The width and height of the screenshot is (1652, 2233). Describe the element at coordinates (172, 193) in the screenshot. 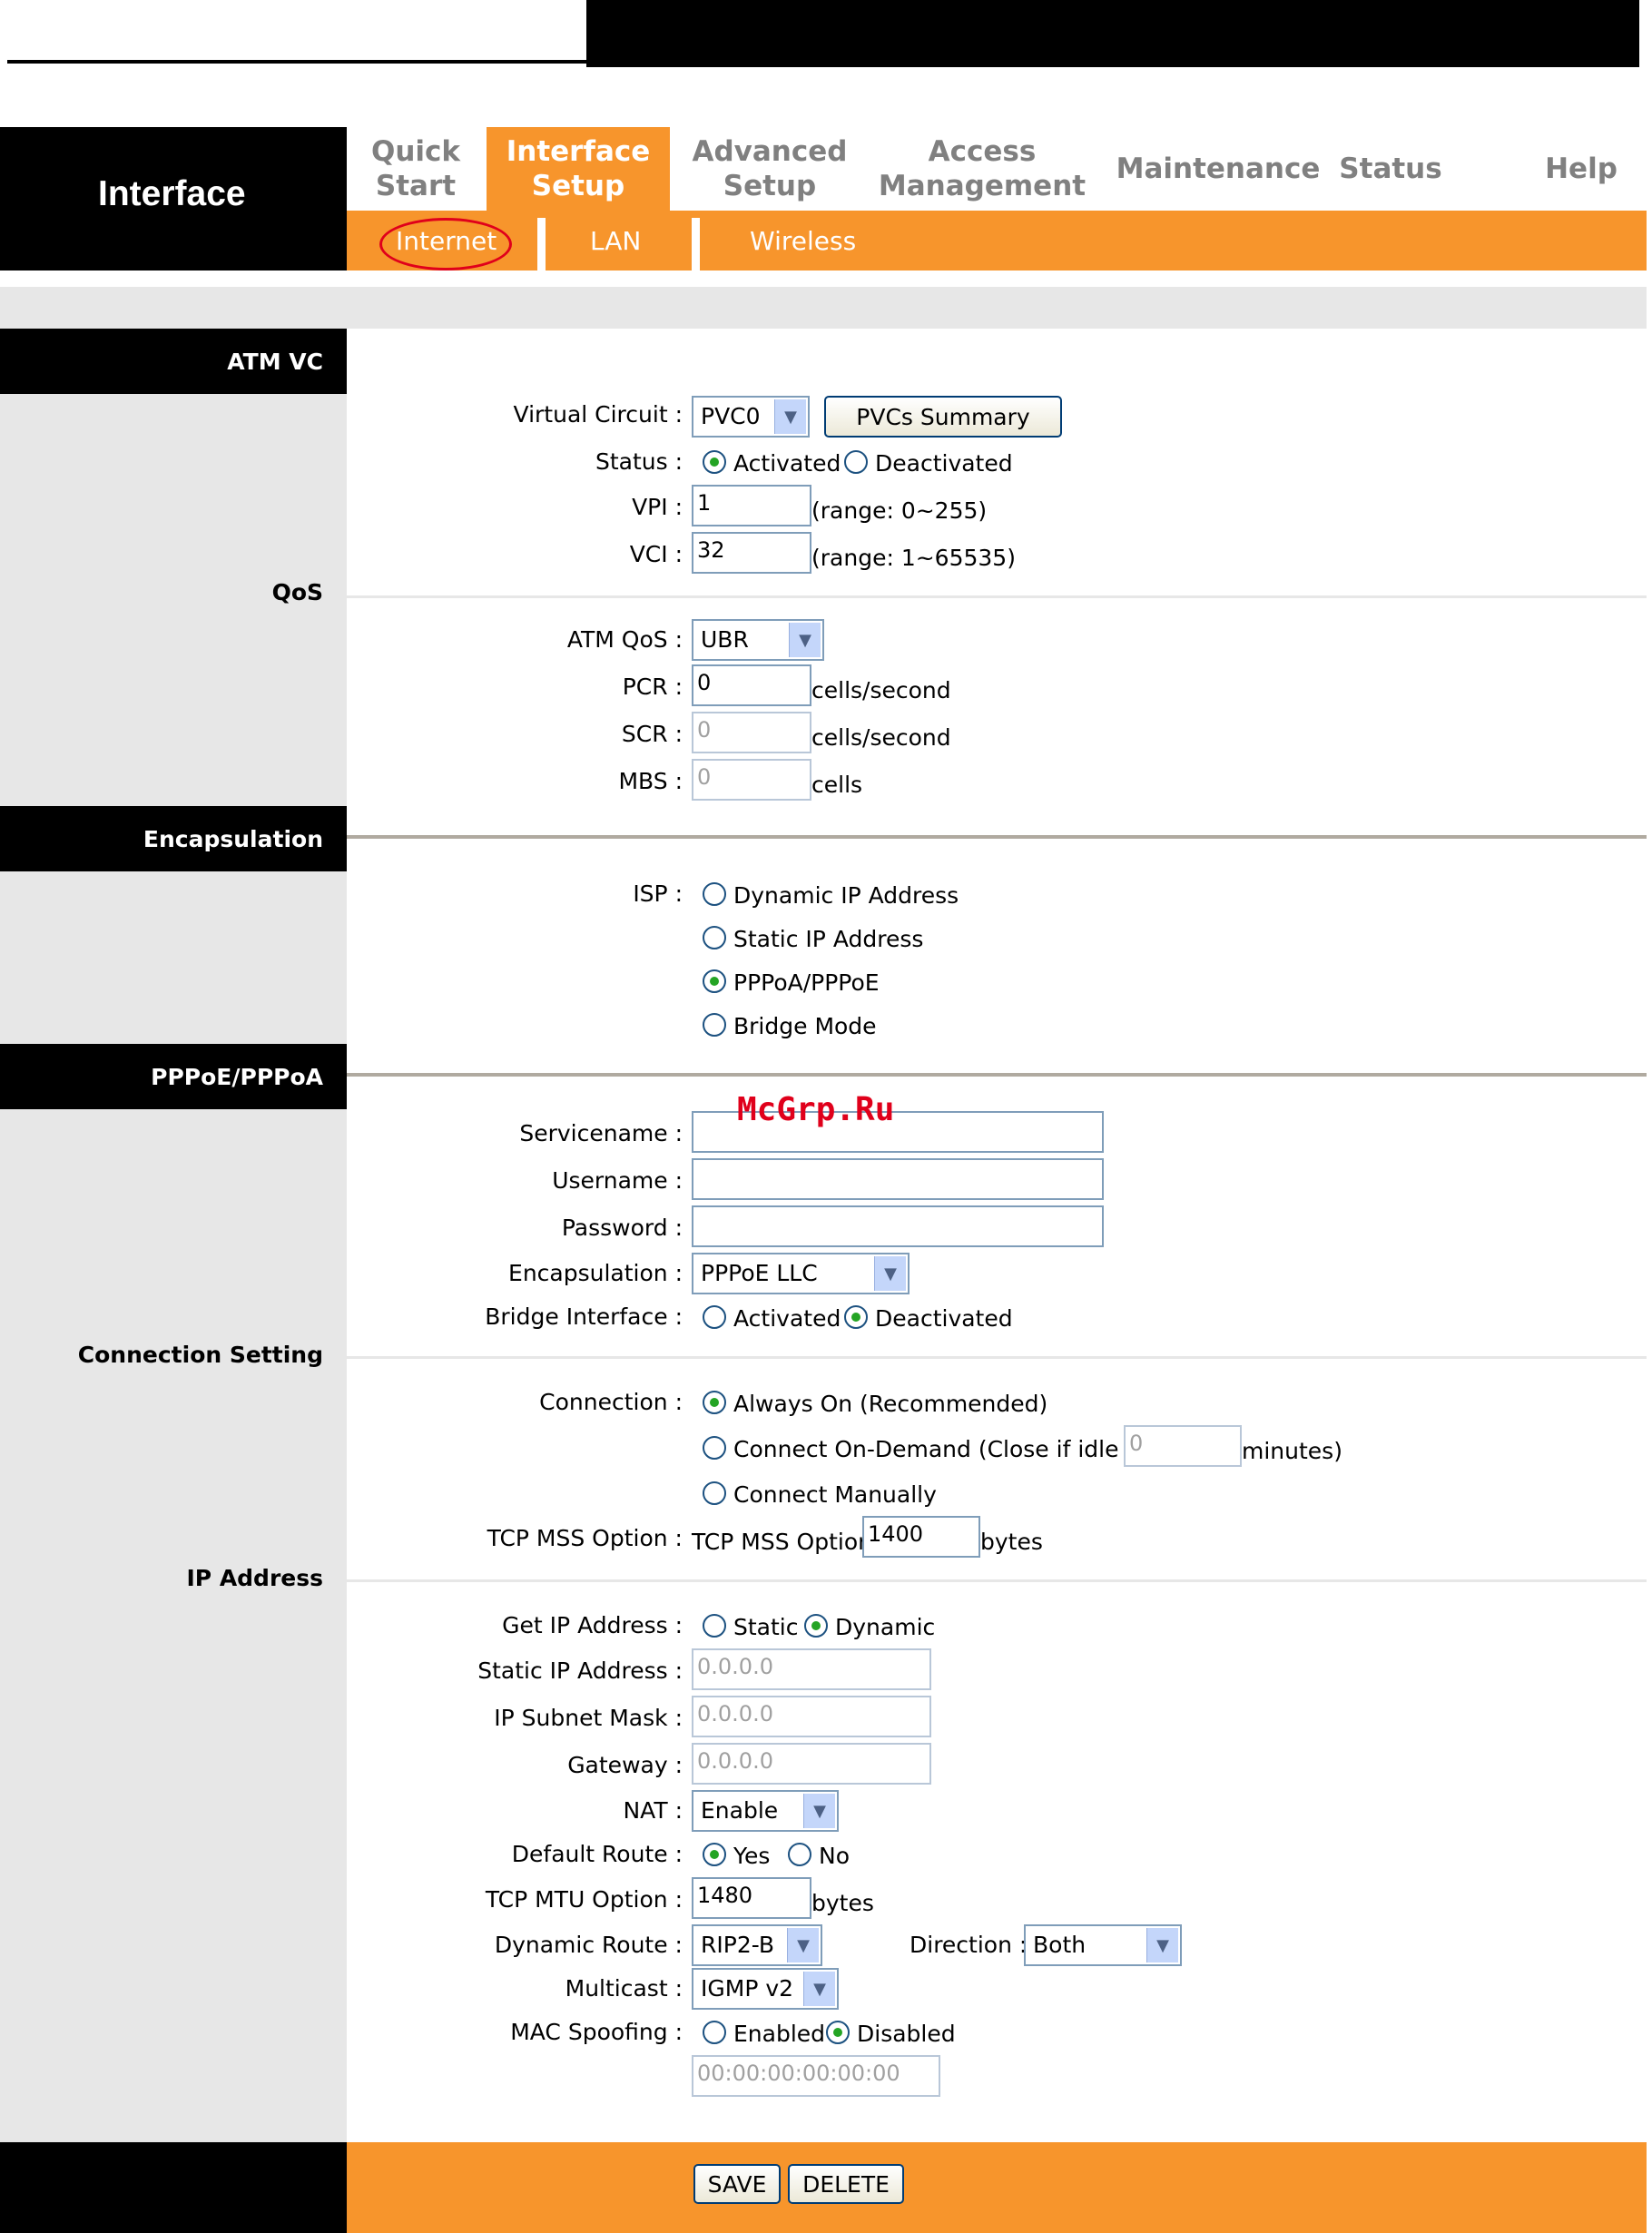

I see `page-title: Interface` at that location.